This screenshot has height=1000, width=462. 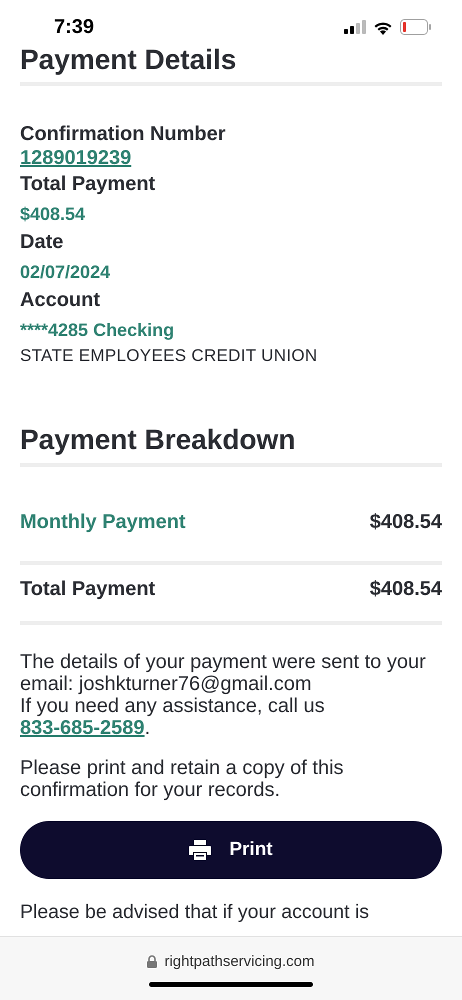 I want to click on detail-value: 02/07/2024, so click(x=66, y=272).